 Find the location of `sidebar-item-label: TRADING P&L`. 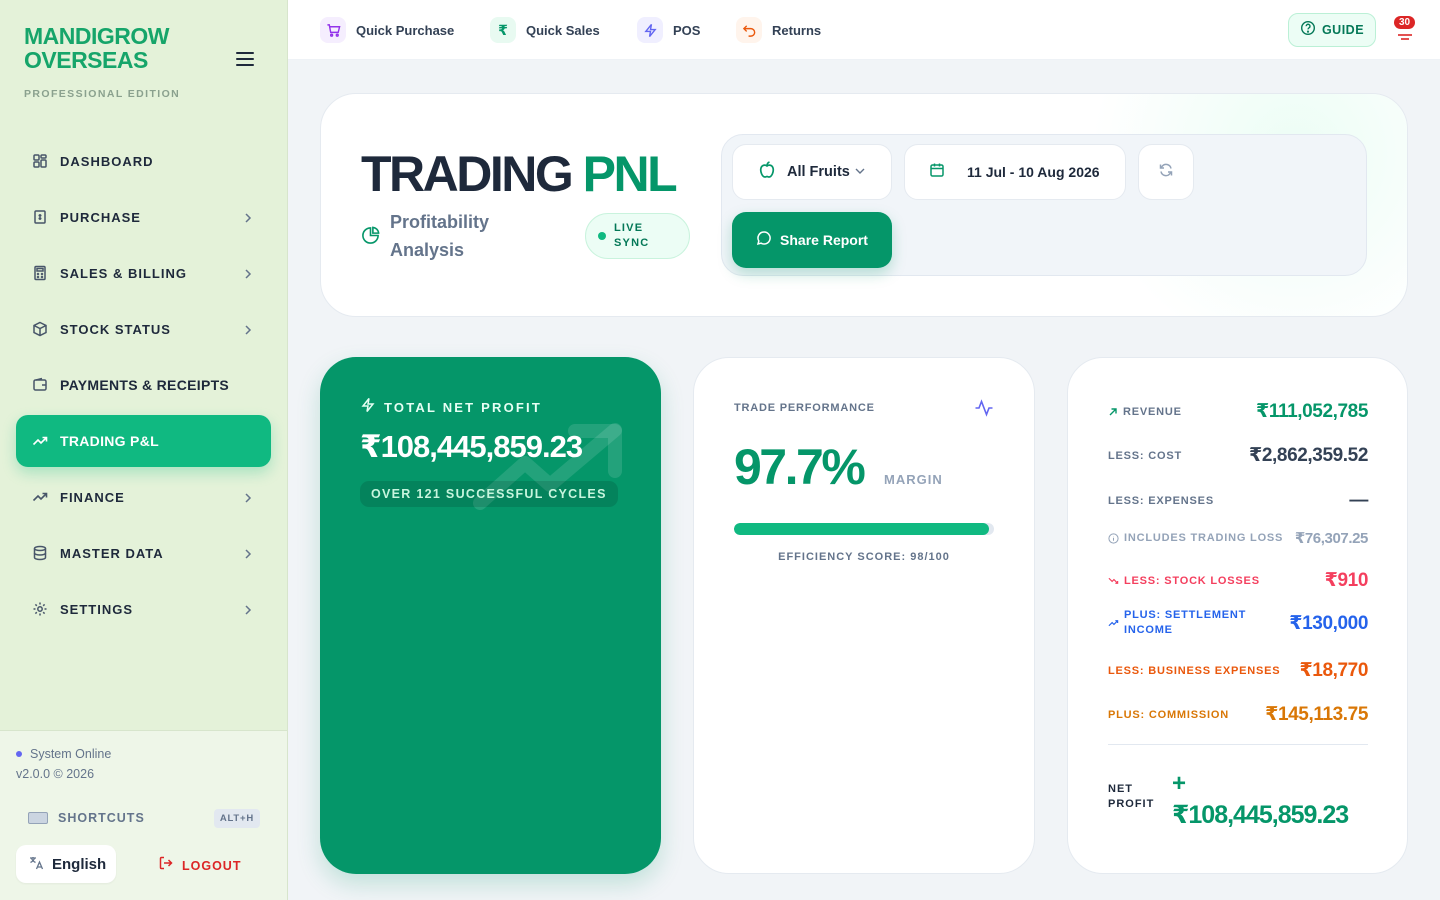

sidebar-item-label: TRADING P&L is located at coordinates (109, 441).